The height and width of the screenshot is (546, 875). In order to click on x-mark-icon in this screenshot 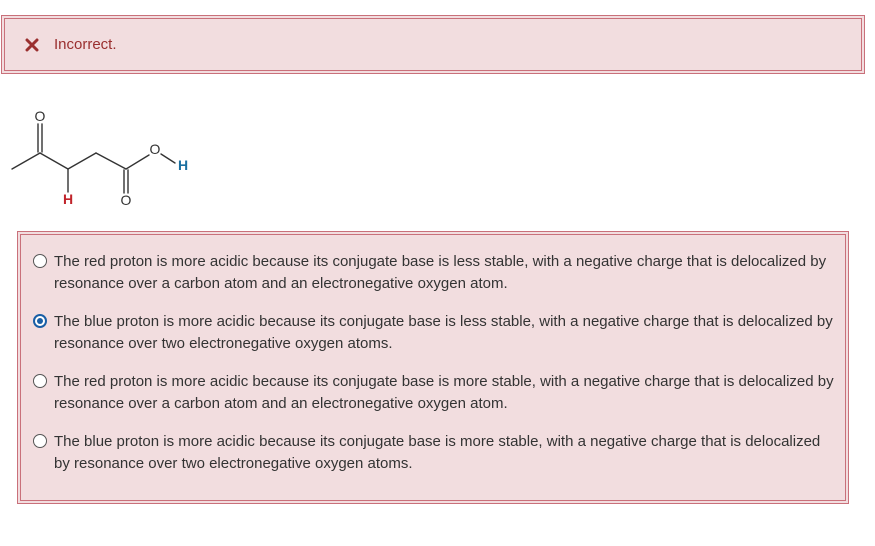, I will do `click(32, 45)`.